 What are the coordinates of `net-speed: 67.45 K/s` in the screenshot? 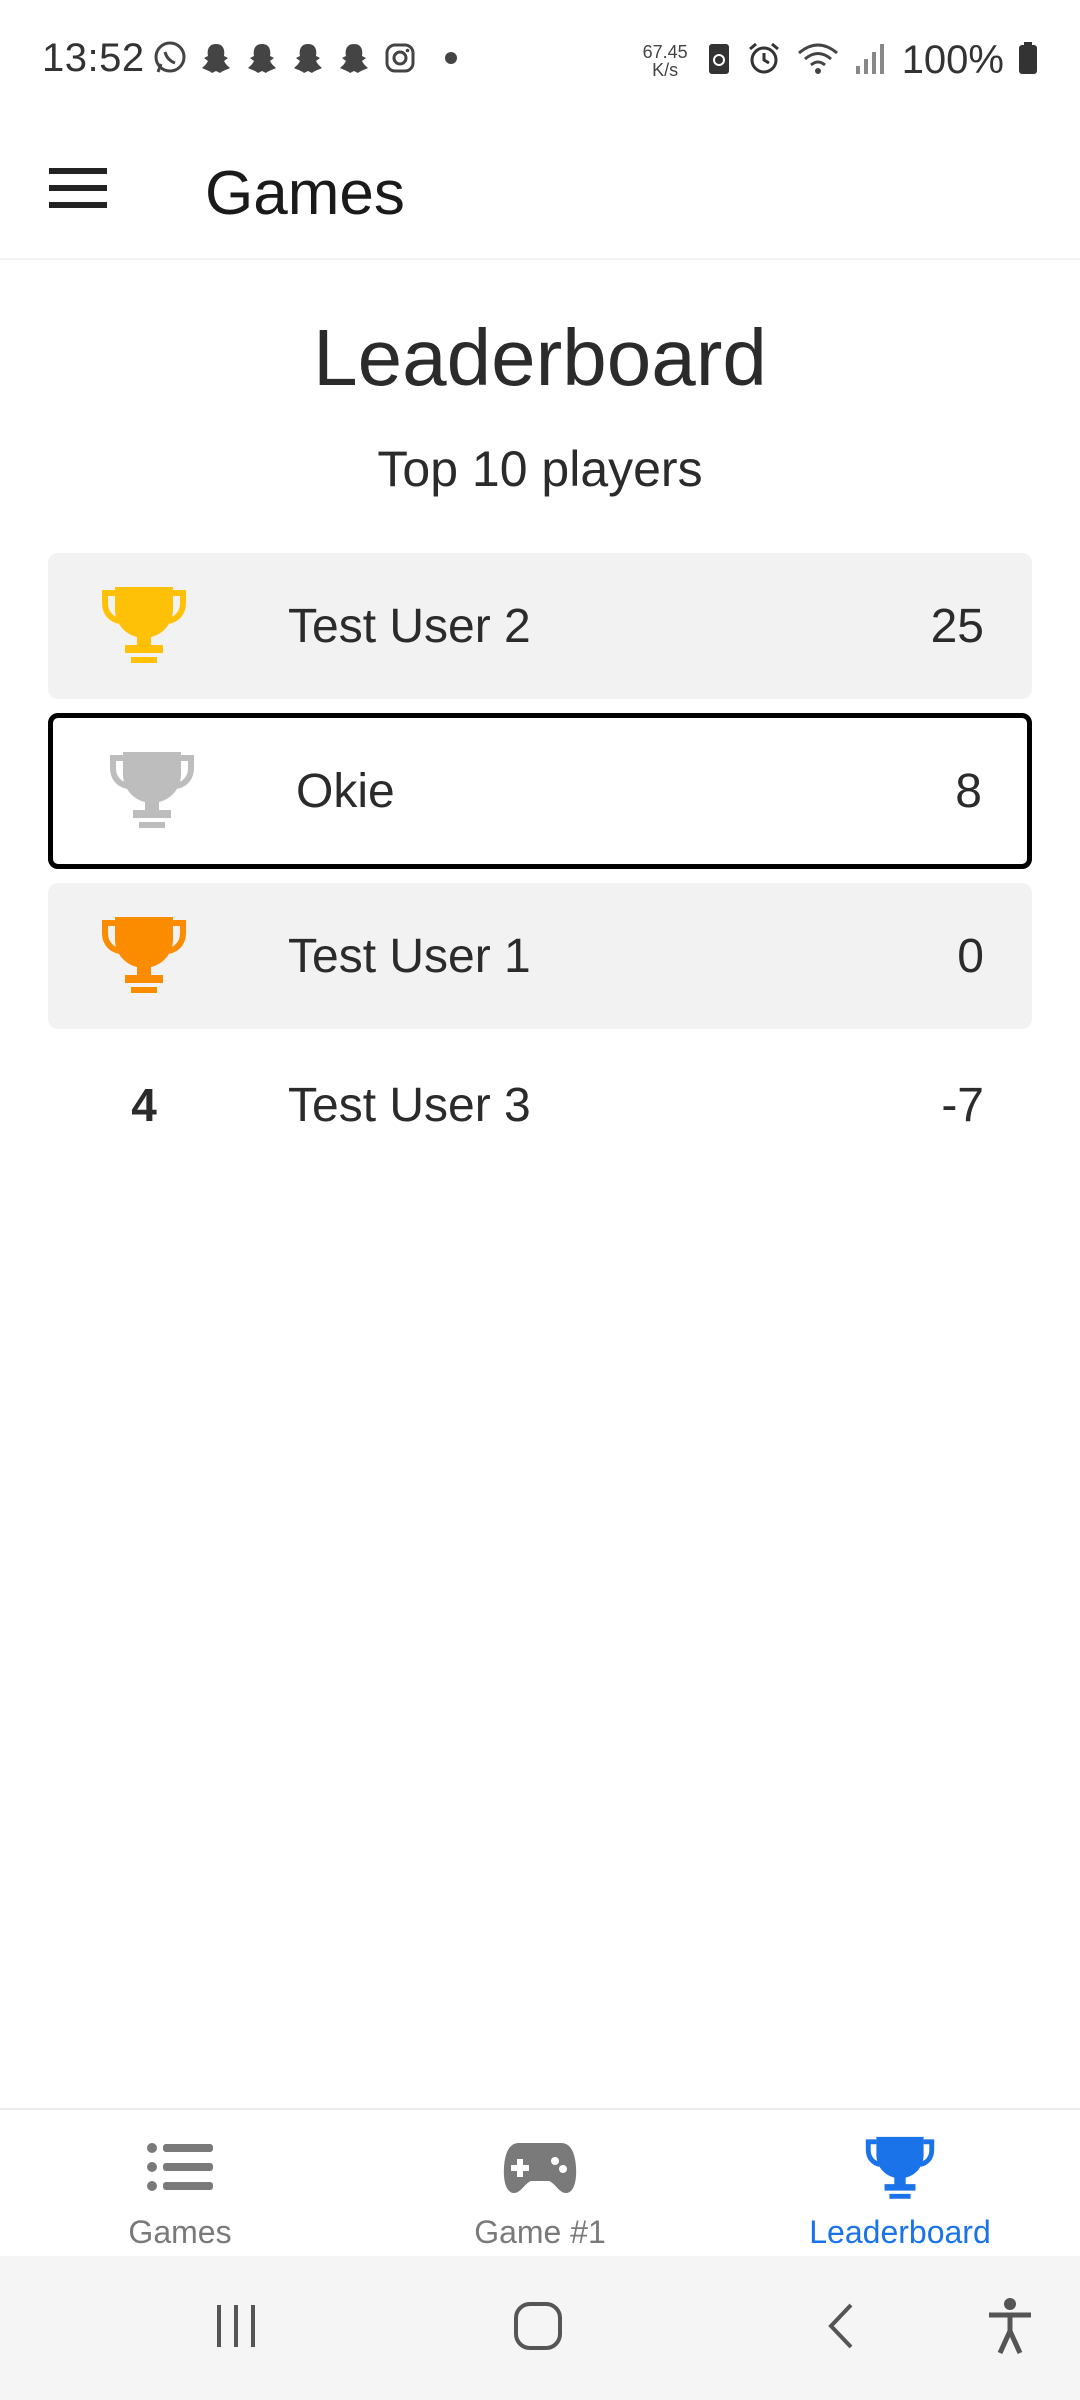 It's located at (665, 61).